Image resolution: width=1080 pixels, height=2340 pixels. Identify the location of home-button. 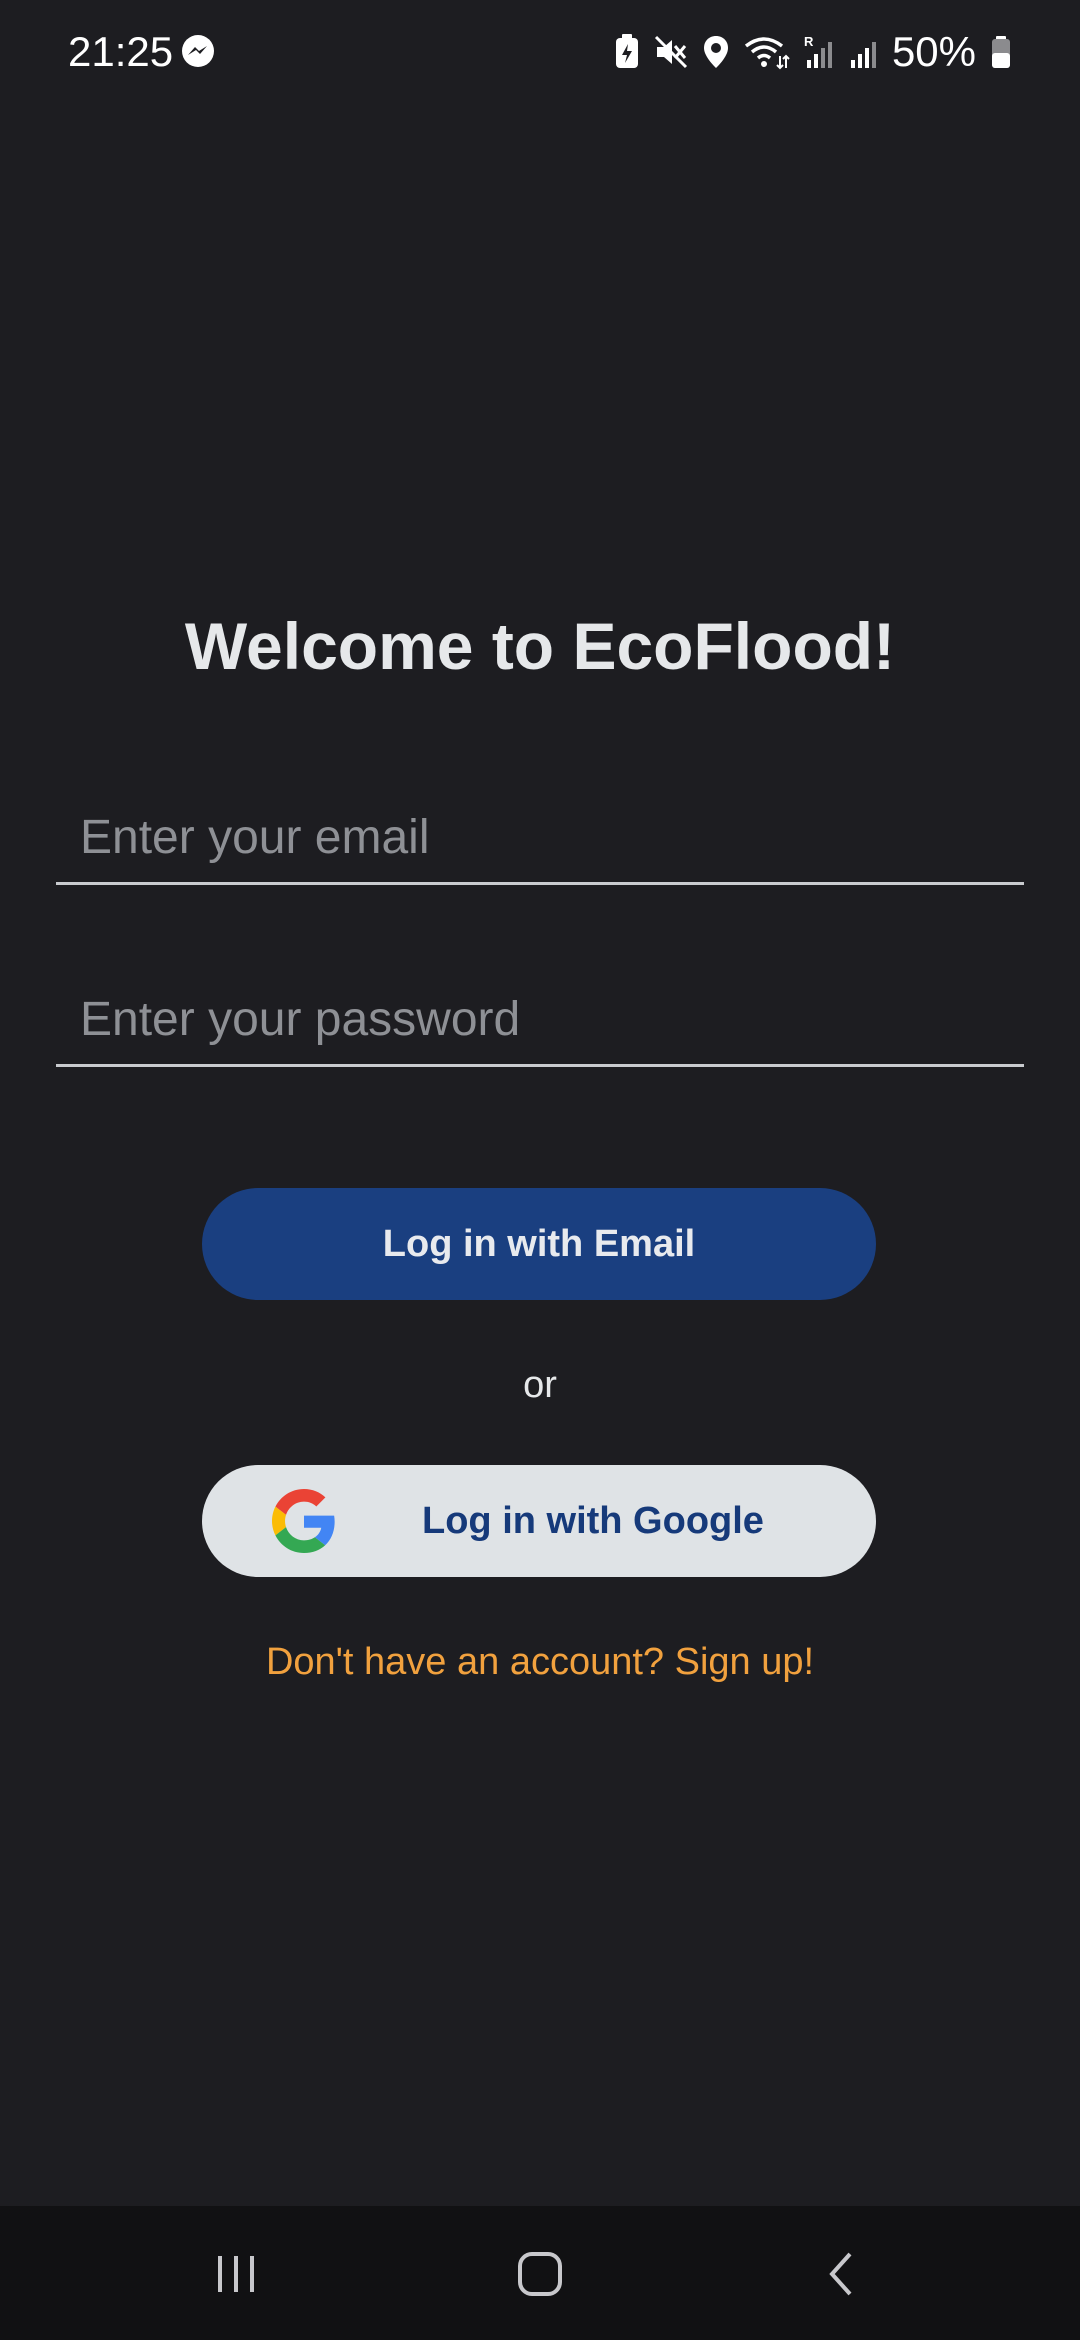
(540, 2274).